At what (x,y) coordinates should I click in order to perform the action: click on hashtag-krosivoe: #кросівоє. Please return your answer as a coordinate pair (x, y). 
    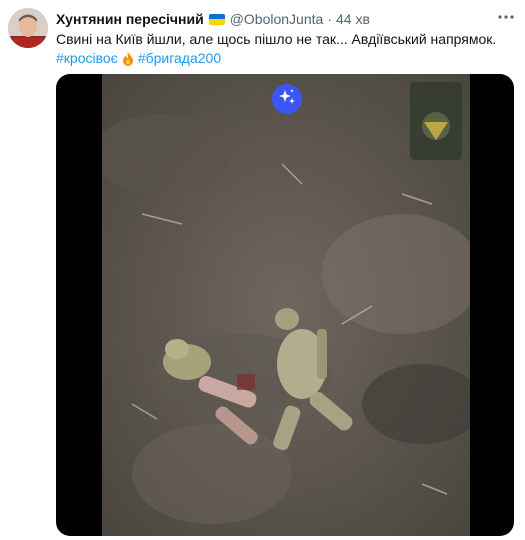
    Looking at the image, I should click on (87, 58).